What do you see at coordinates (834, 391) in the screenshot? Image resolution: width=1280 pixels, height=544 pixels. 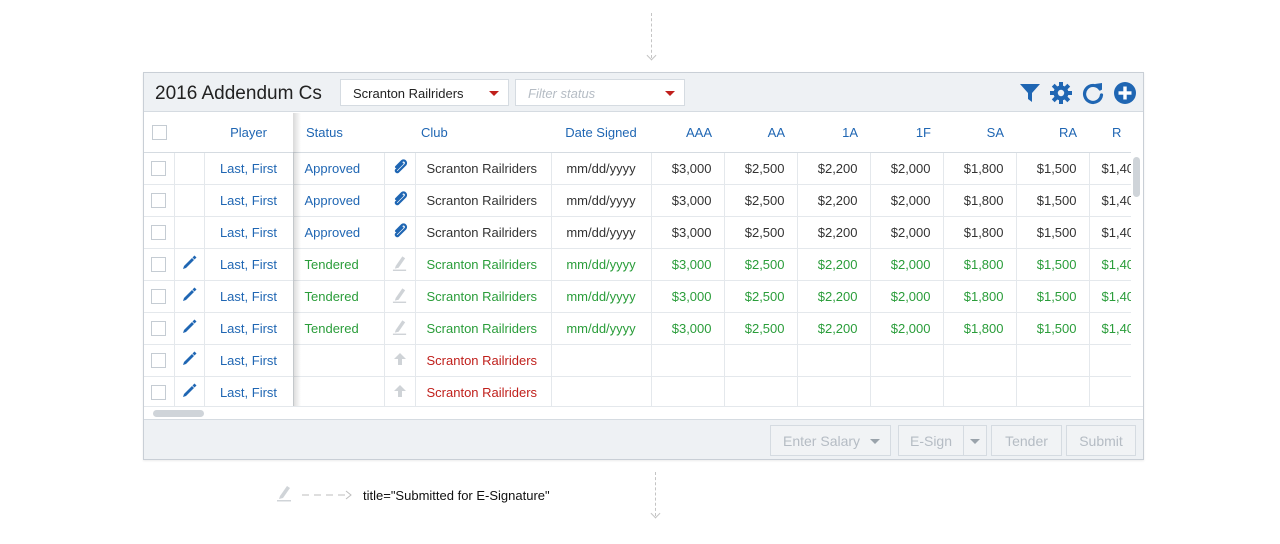 I see `salary-1a-cell` at bounding box center [834, 391].